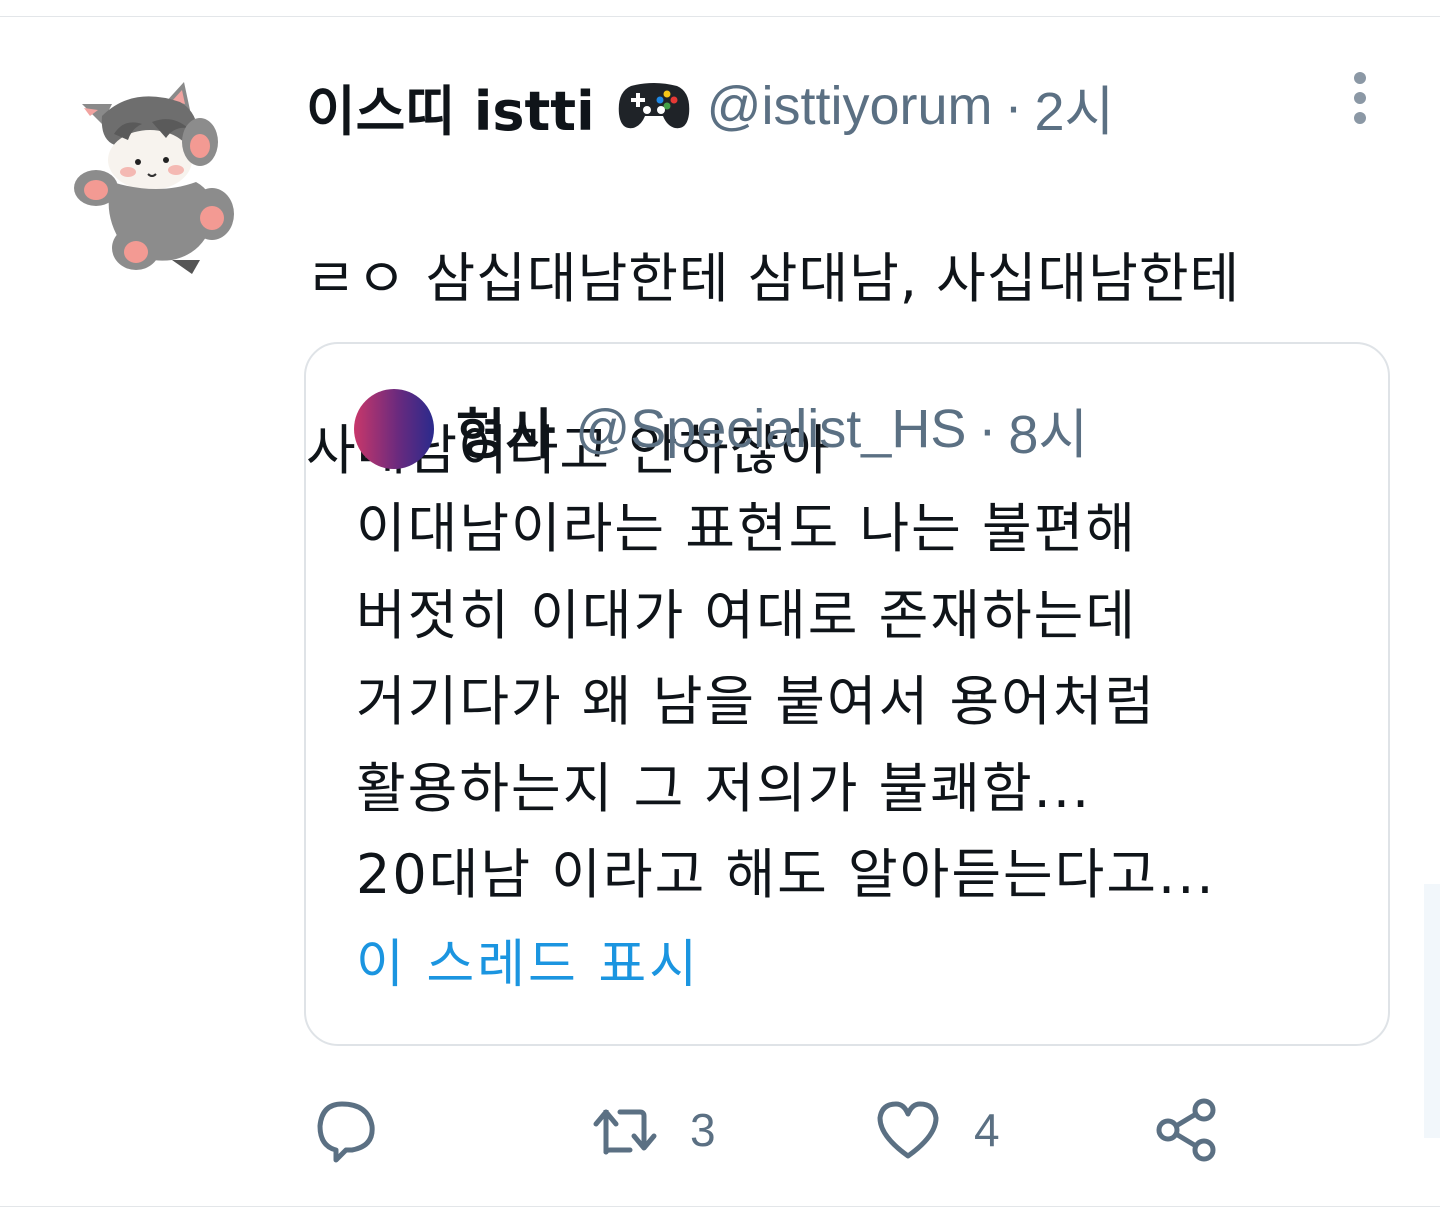 Image resolution: width=1440 pixels, height=1232 pixels. I want to click on quoted-author-handle: @Specialist_HS, so click(771, 429).